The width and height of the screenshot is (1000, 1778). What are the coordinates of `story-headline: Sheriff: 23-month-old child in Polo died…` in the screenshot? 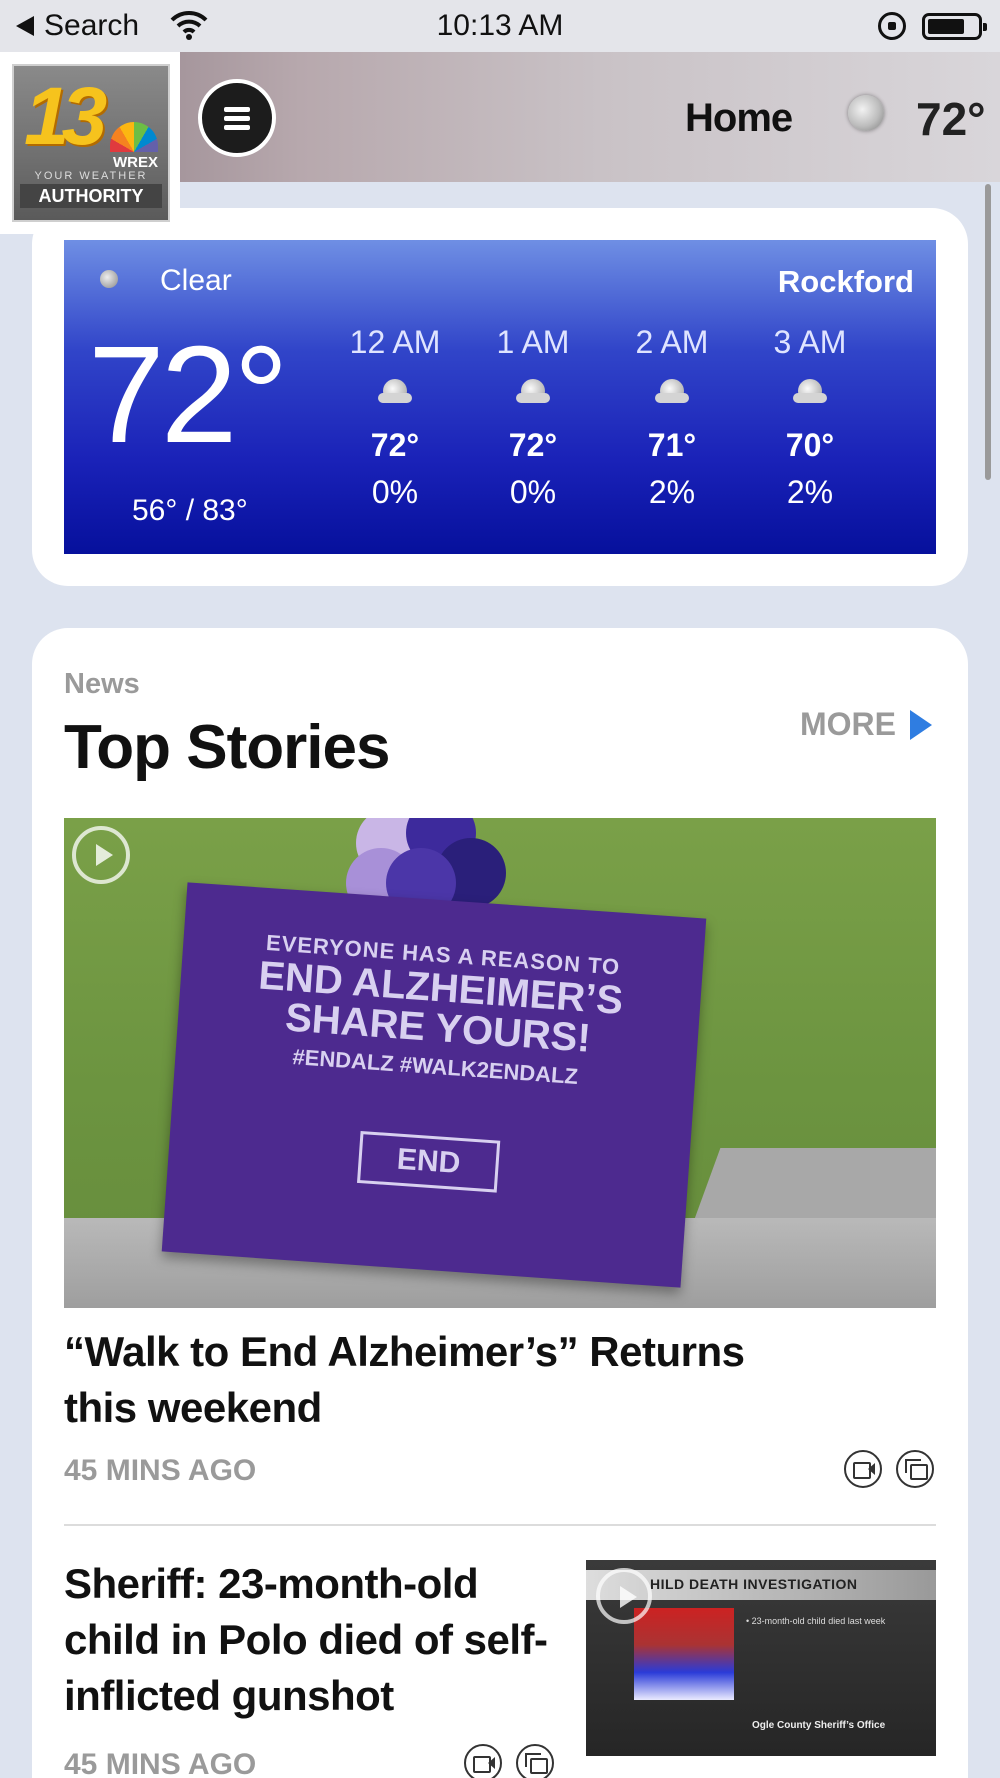 It's located at (314, 1640).